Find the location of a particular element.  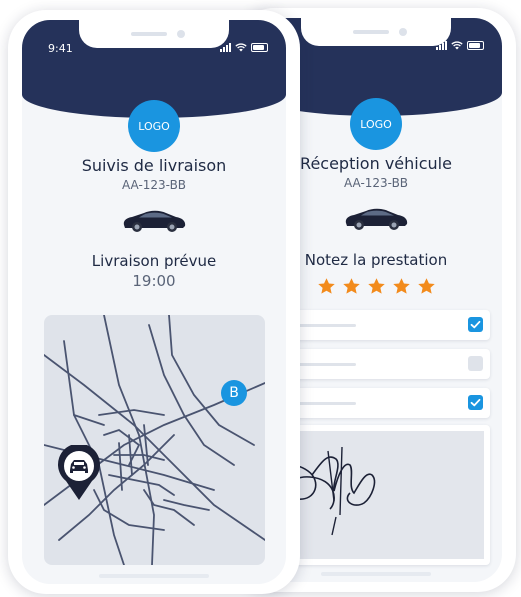

page-title: Suivis de livraison is located at coordinates (154, 165).